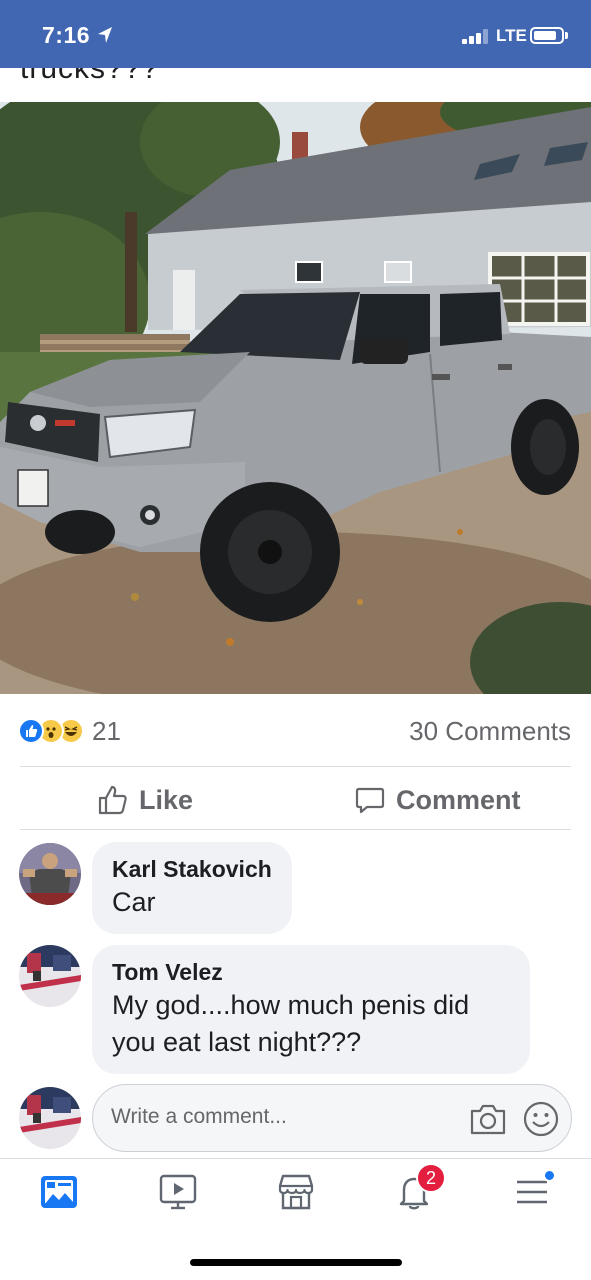  I want to click on reaction-count: 21, so click(106, 730).